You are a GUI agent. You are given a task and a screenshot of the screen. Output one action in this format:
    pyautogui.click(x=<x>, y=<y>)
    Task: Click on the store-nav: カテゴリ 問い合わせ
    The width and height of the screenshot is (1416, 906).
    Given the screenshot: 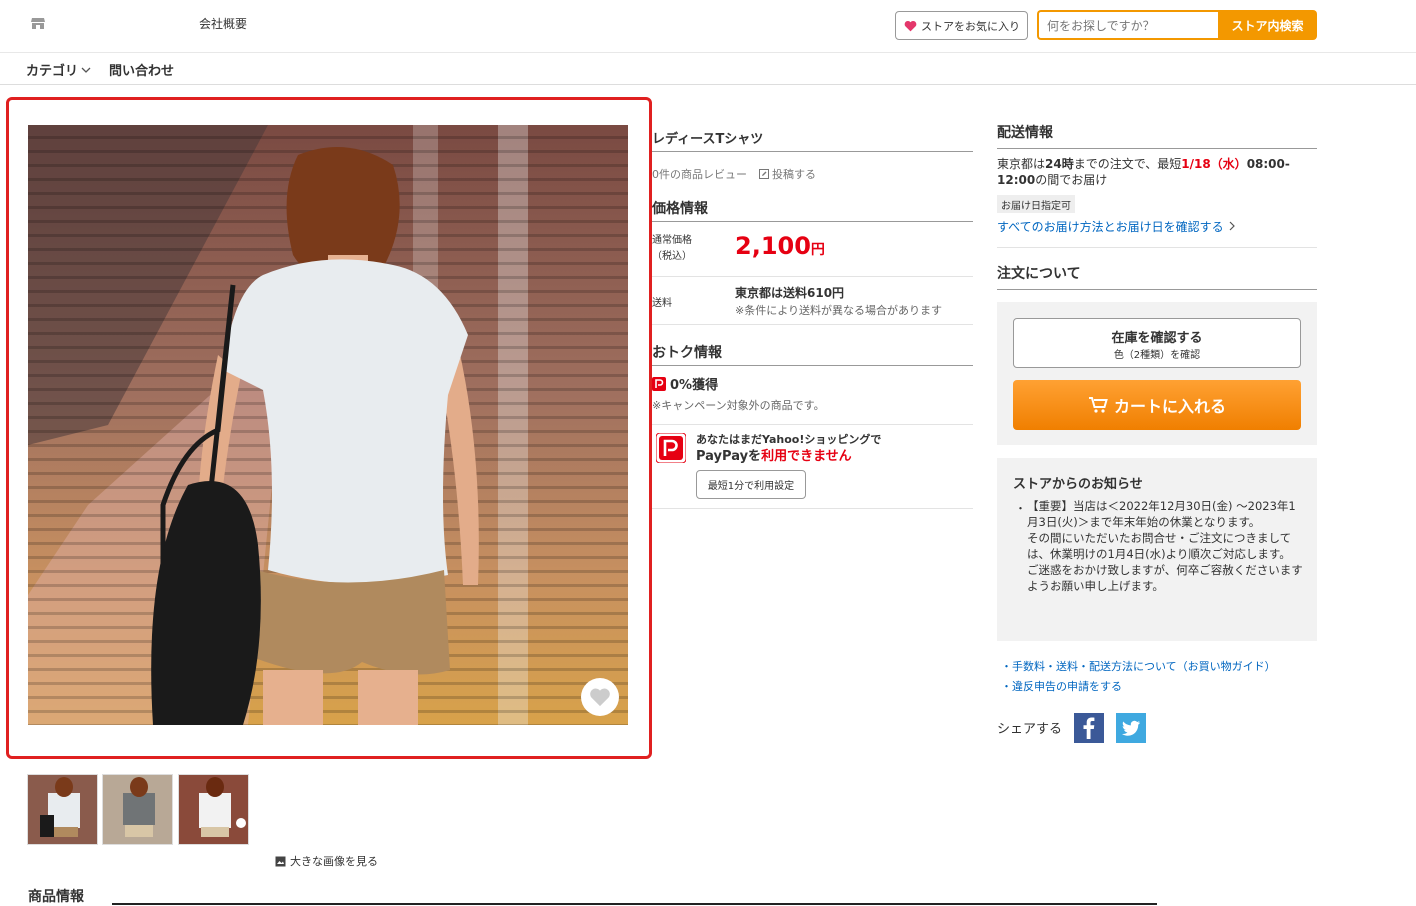 What is the action you would take?
    pyautogui.click(x=708, y=69)
    